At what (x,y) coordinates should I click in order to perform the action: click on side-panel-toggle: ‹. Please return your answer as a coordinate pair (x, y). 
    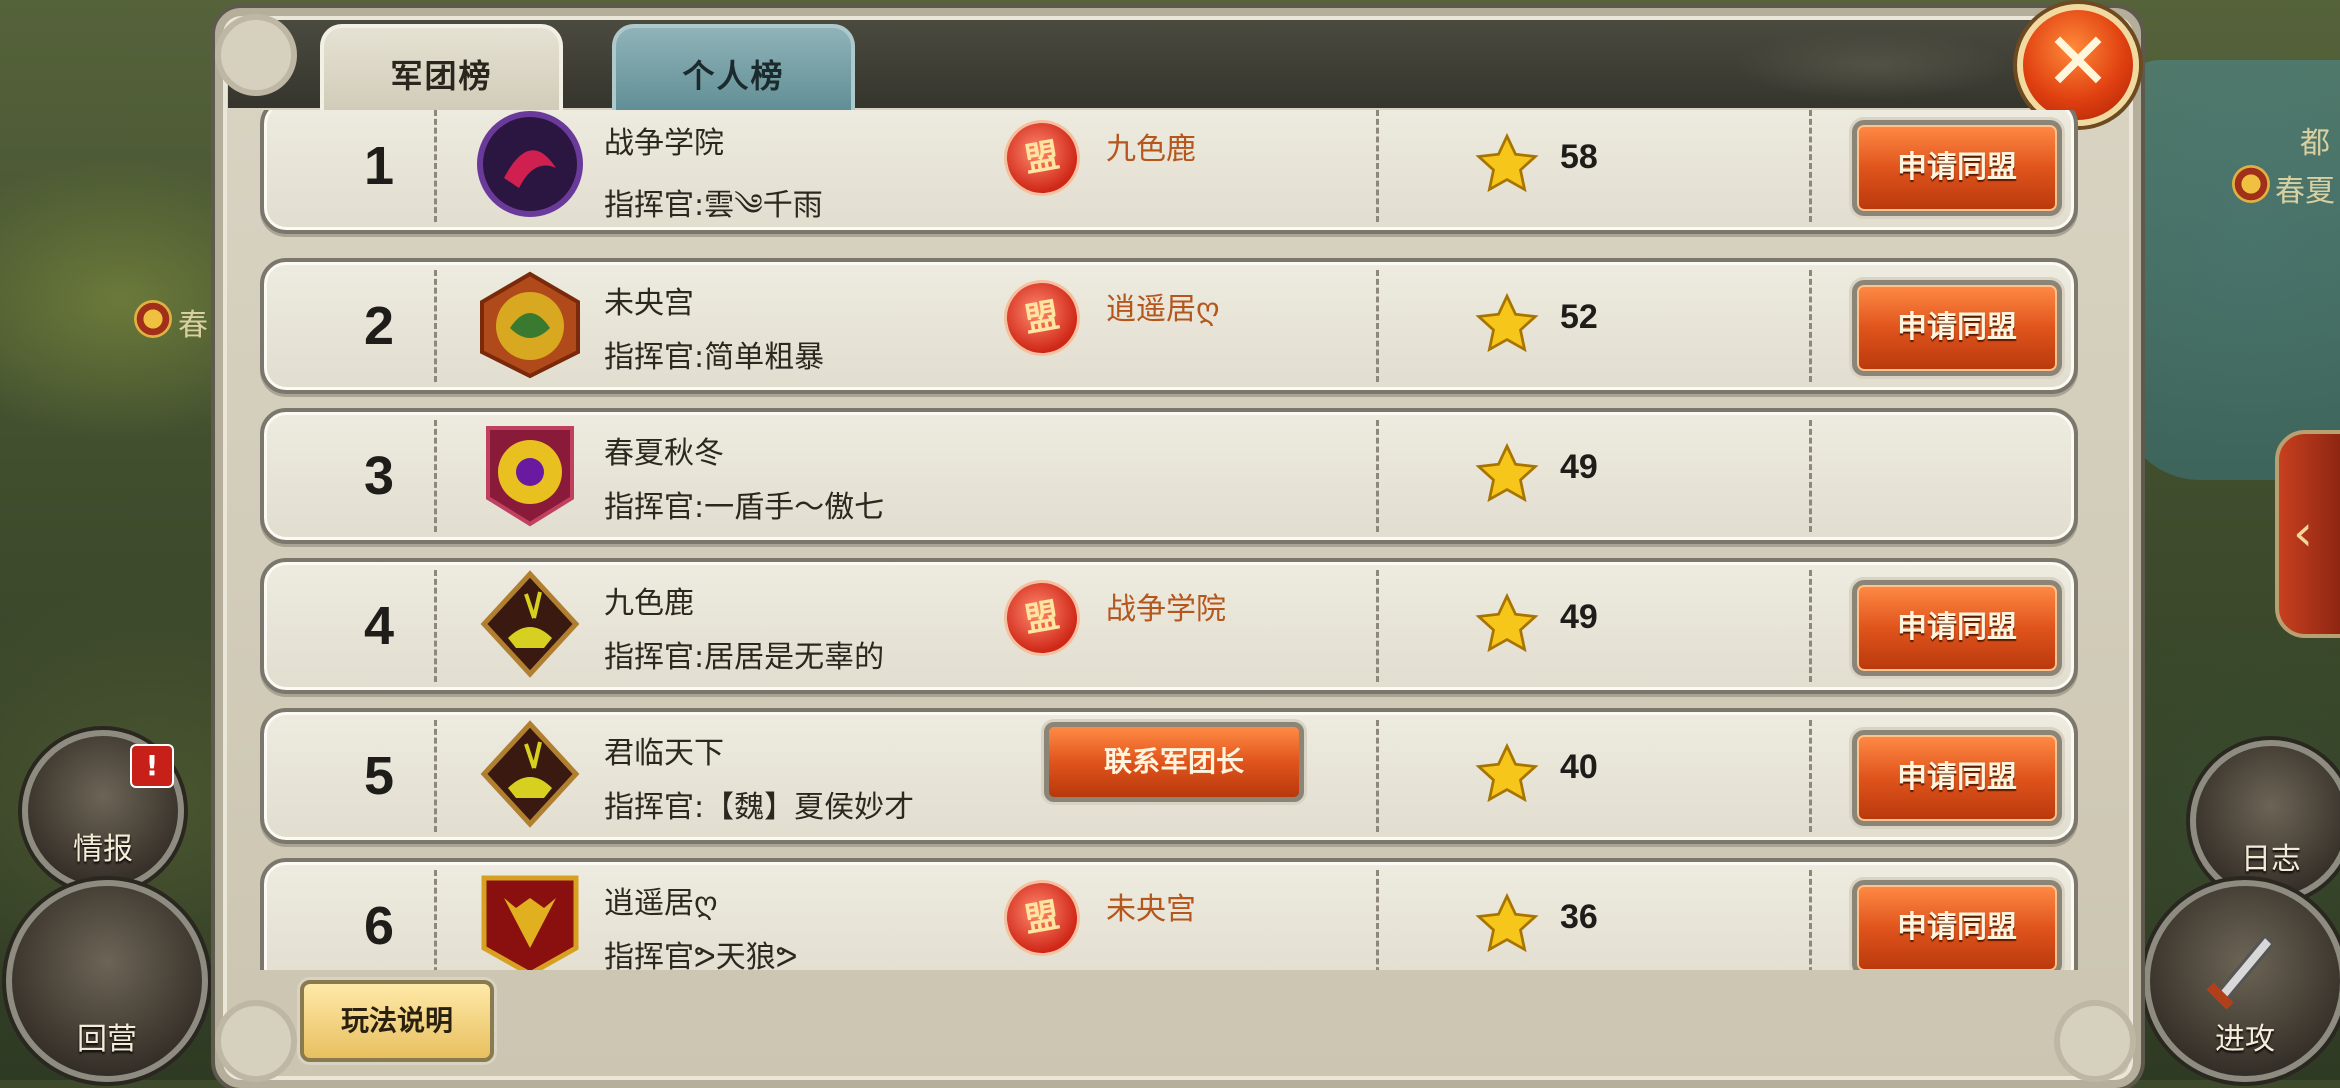
    Looking at the image, I should click on (2307, 534).